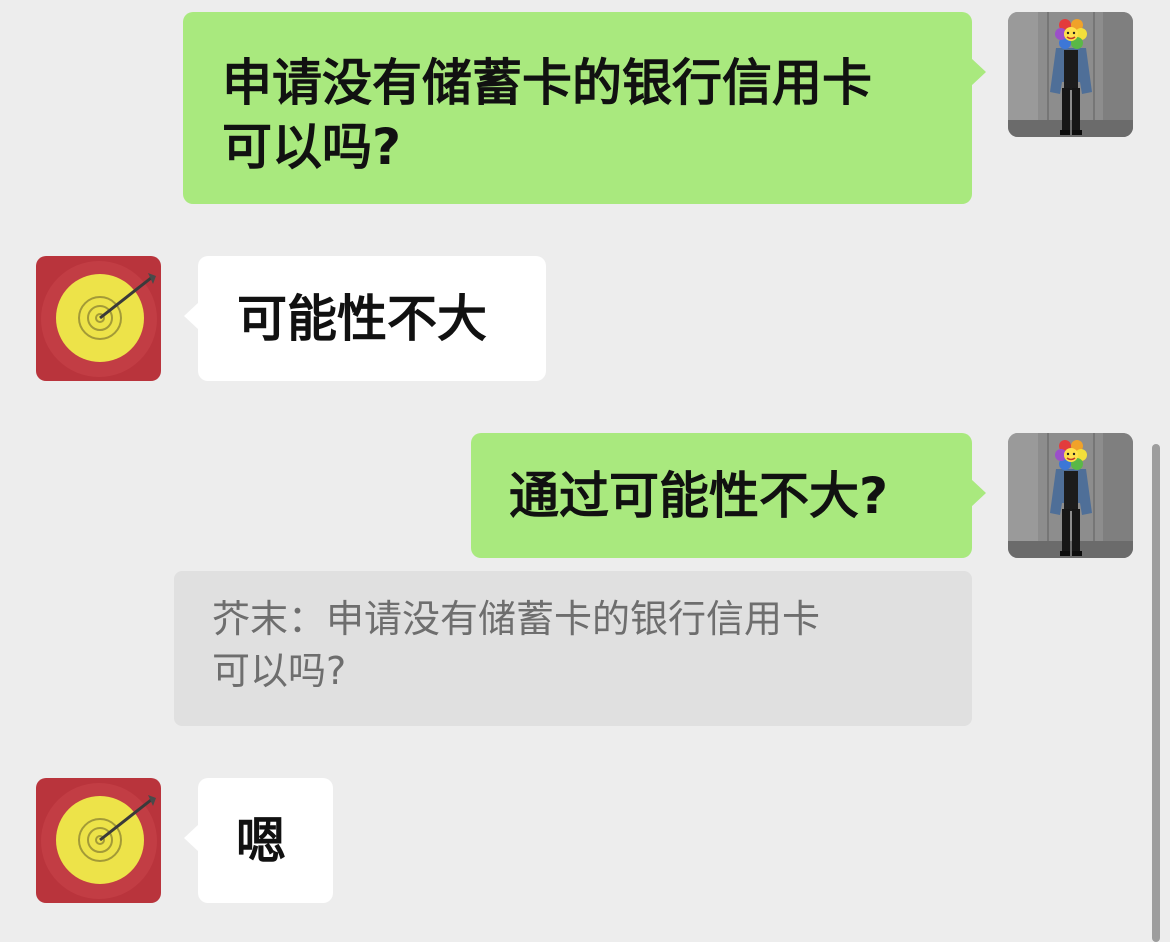  Describe the element at coordinates (547, 115) in the screenshot. I see `message-text: 申请没有储蓄卡的银行信用卡 可以吗?` at that location.